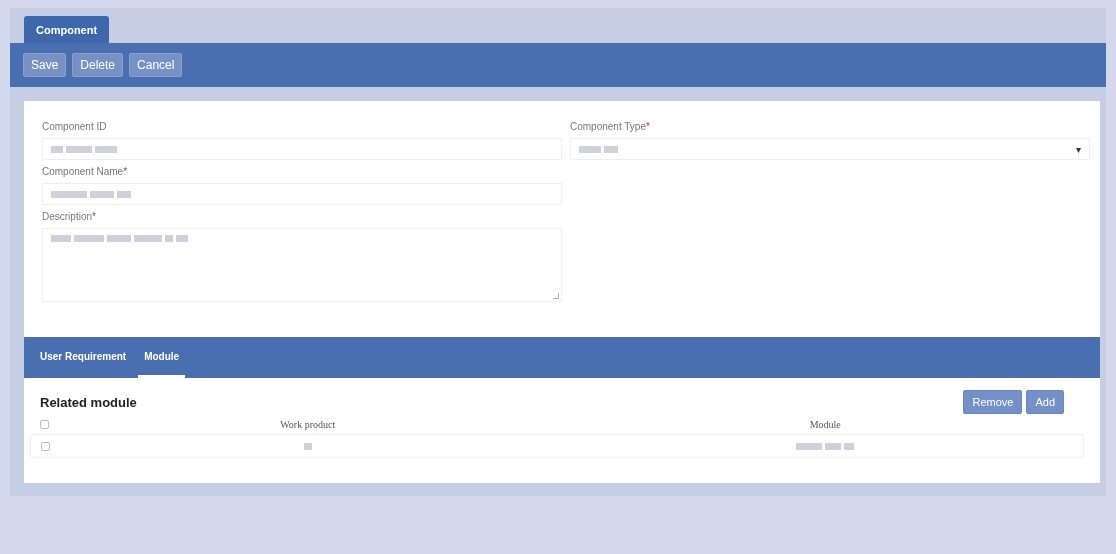 Image resolution: width=1116 pixels, height=554 pixels. What do you see at coordinates (610, 126) in the screenshot?
I see `field-label: Component Type*` at bounding box center [610, 126].